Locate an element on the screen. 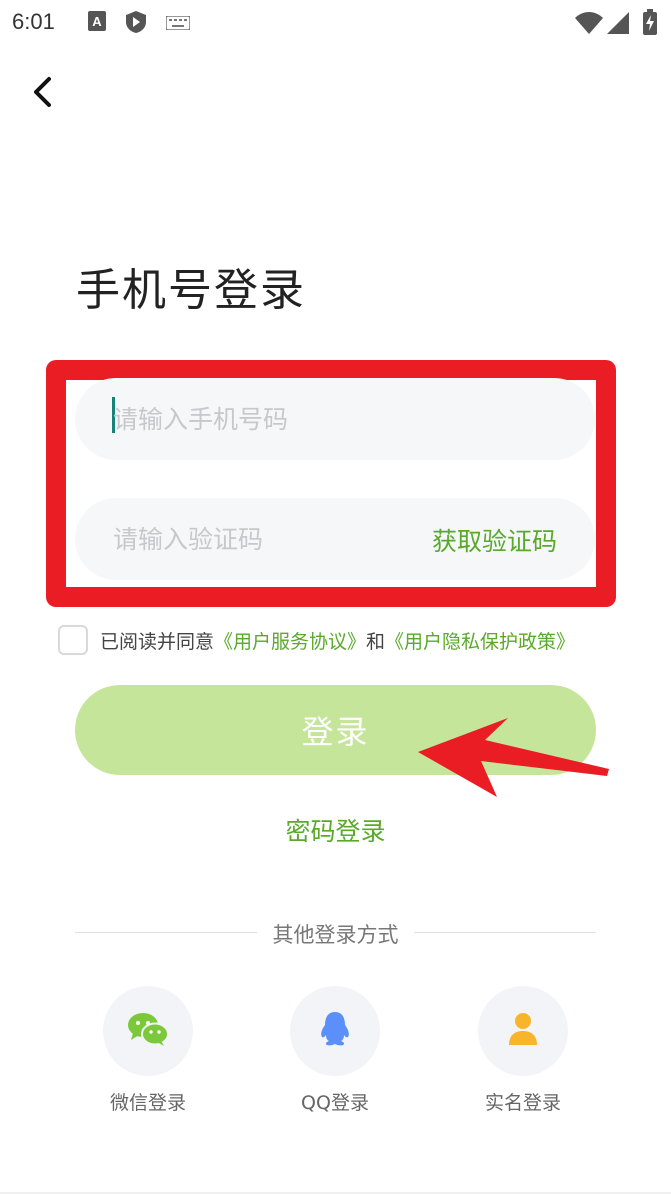  wechat-login-button: 微信登录 is located at coordinates (148, 1050).